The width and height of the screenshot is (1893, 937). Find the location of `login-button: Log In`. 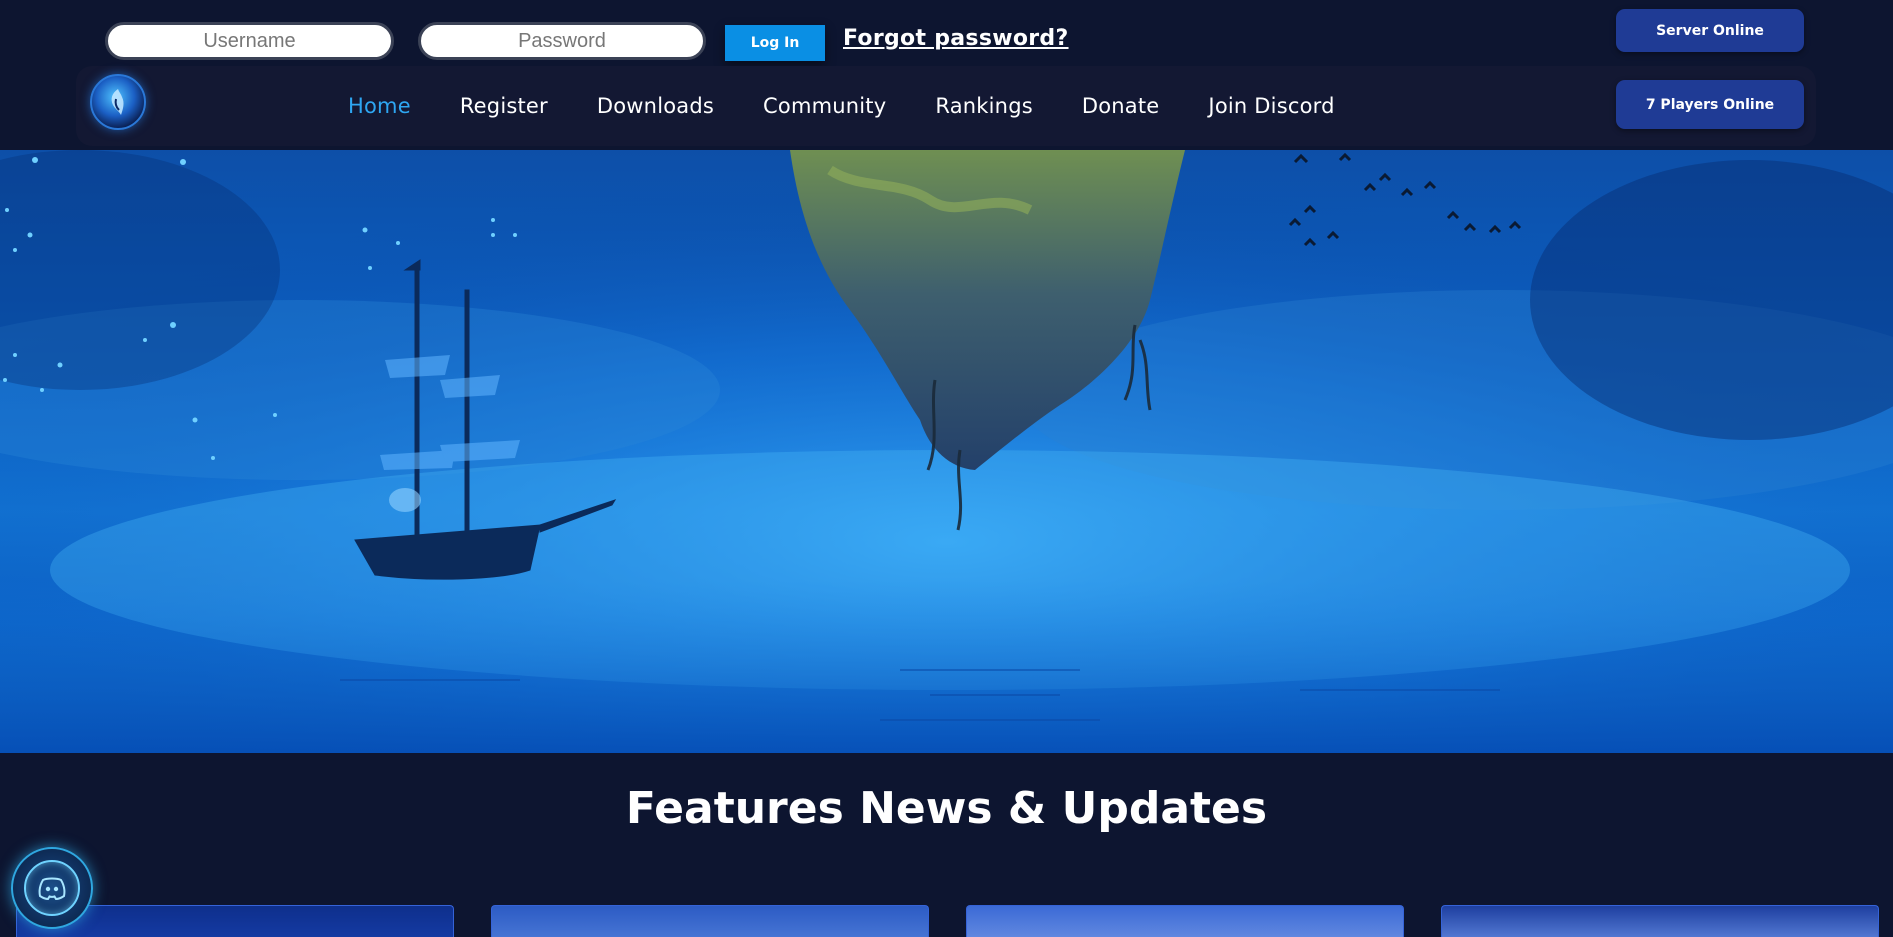

login-button: Log In is located at coordinates (775, 43).